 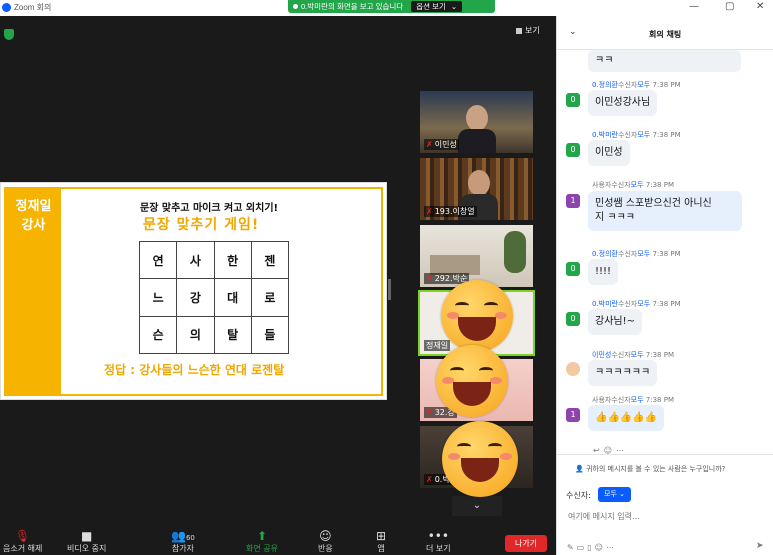 I want to click on microphone-muted-icon: 🎙, so click(x=23, y=536).